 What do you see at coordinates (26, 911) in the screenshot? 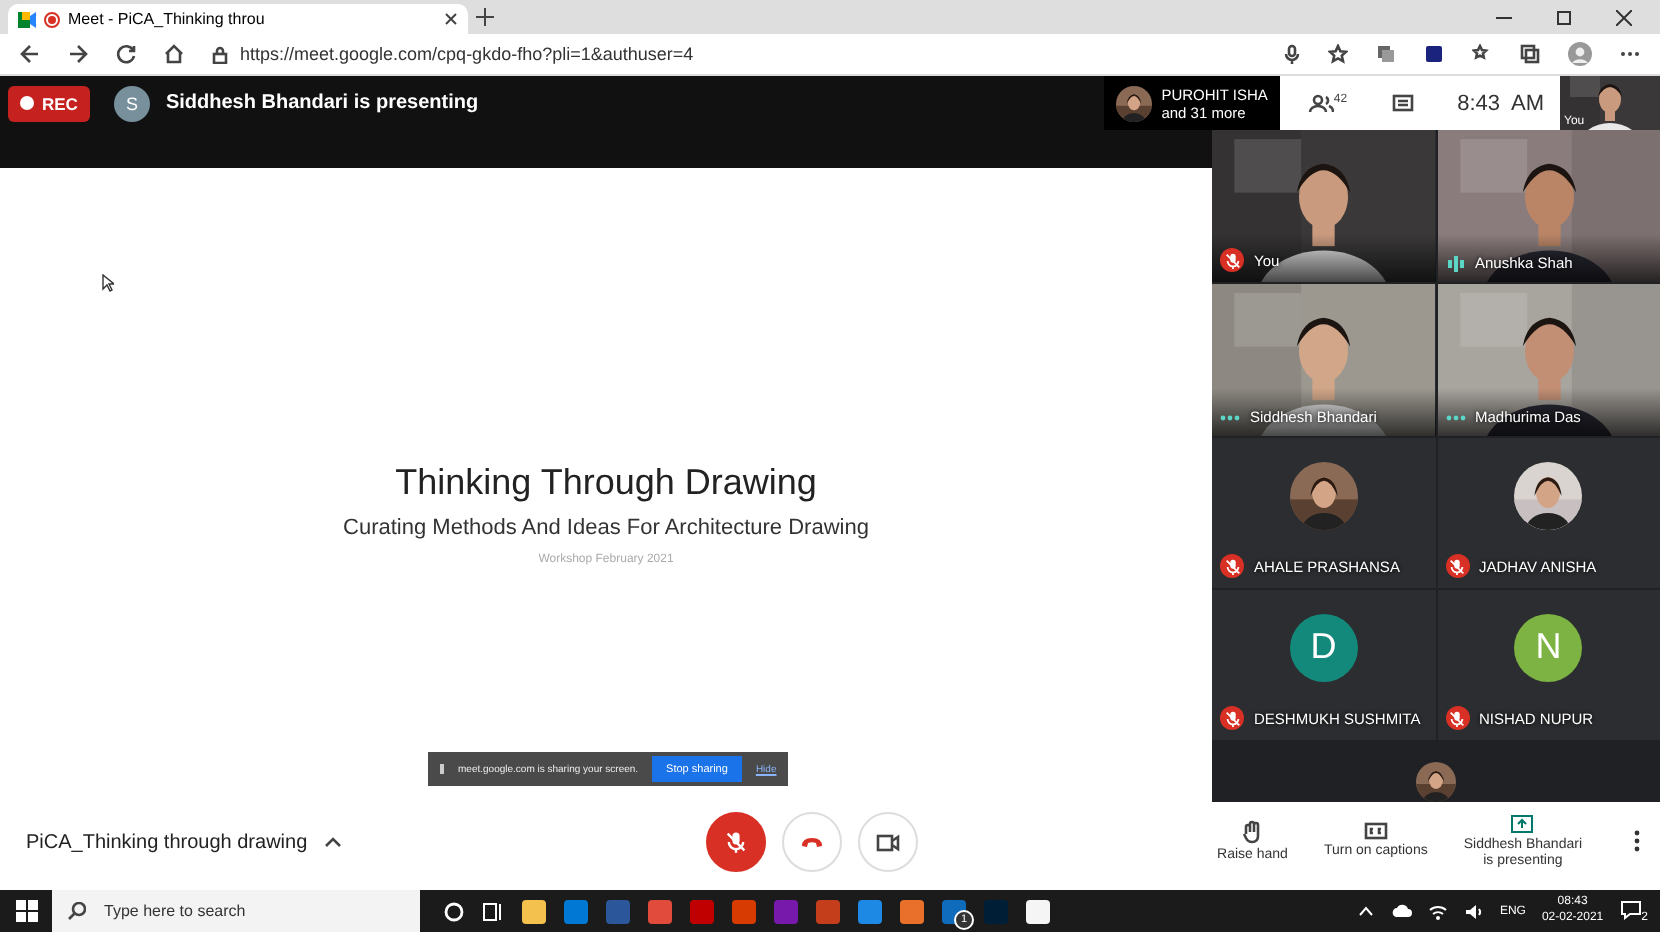
I see `start-icon` at bounding box center [26, 911].